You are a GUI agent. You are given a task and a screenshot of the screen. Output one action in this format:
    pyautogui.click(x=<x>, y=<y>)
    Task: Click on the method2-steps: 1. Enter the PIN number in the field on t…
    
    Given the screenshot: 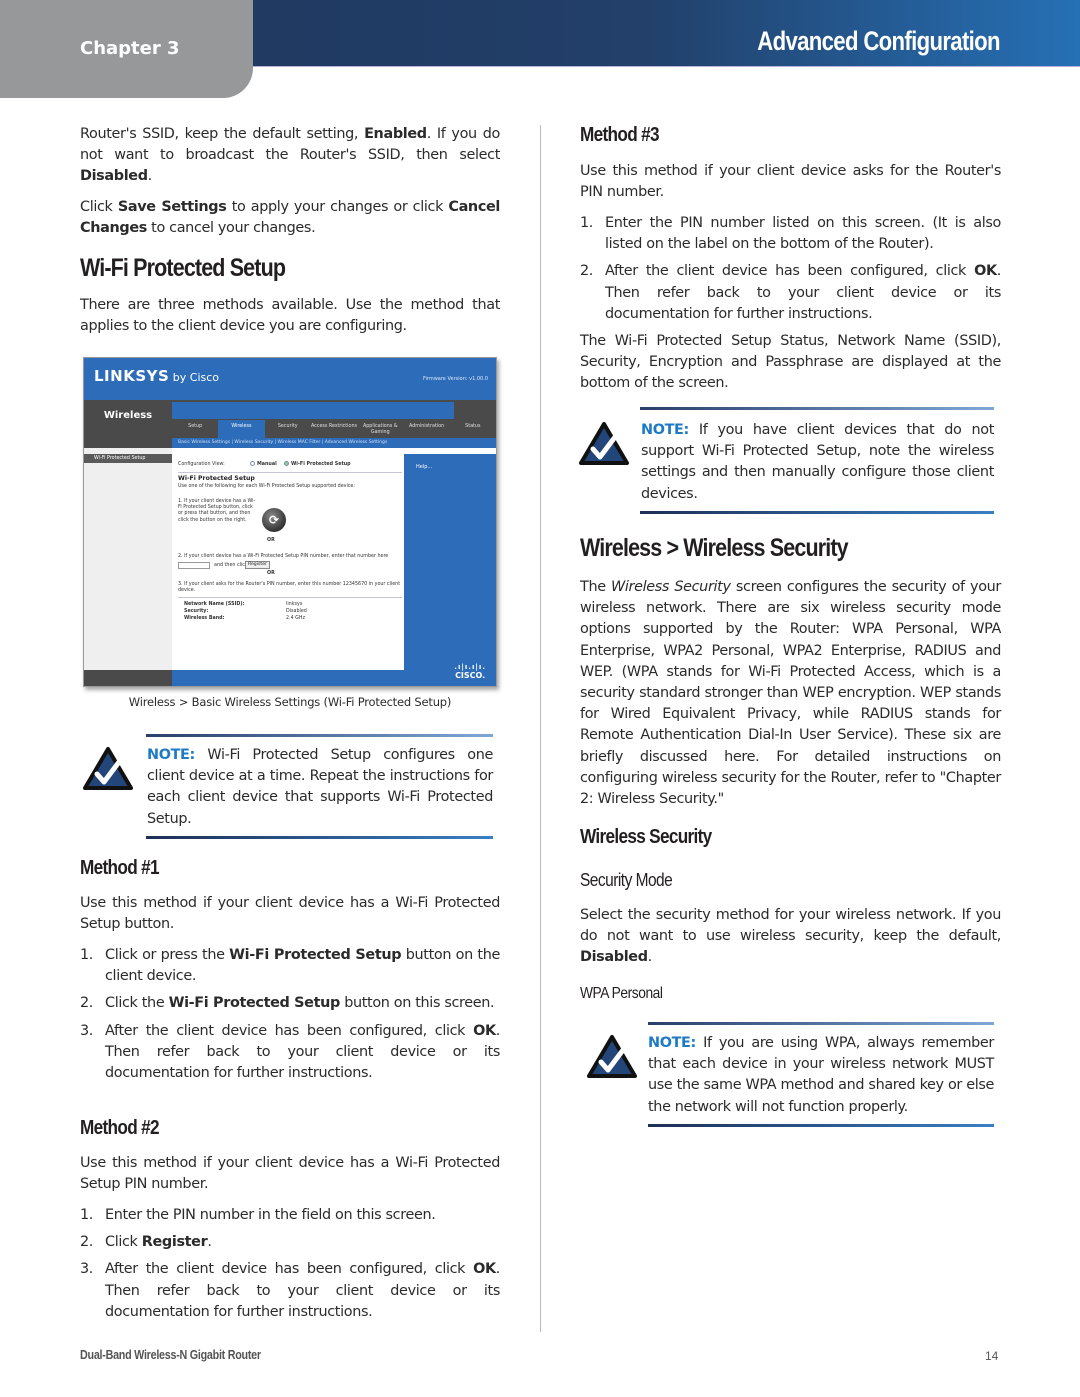 What is the action you would take?
    pyautogui.click(x=290, y=1267)
    